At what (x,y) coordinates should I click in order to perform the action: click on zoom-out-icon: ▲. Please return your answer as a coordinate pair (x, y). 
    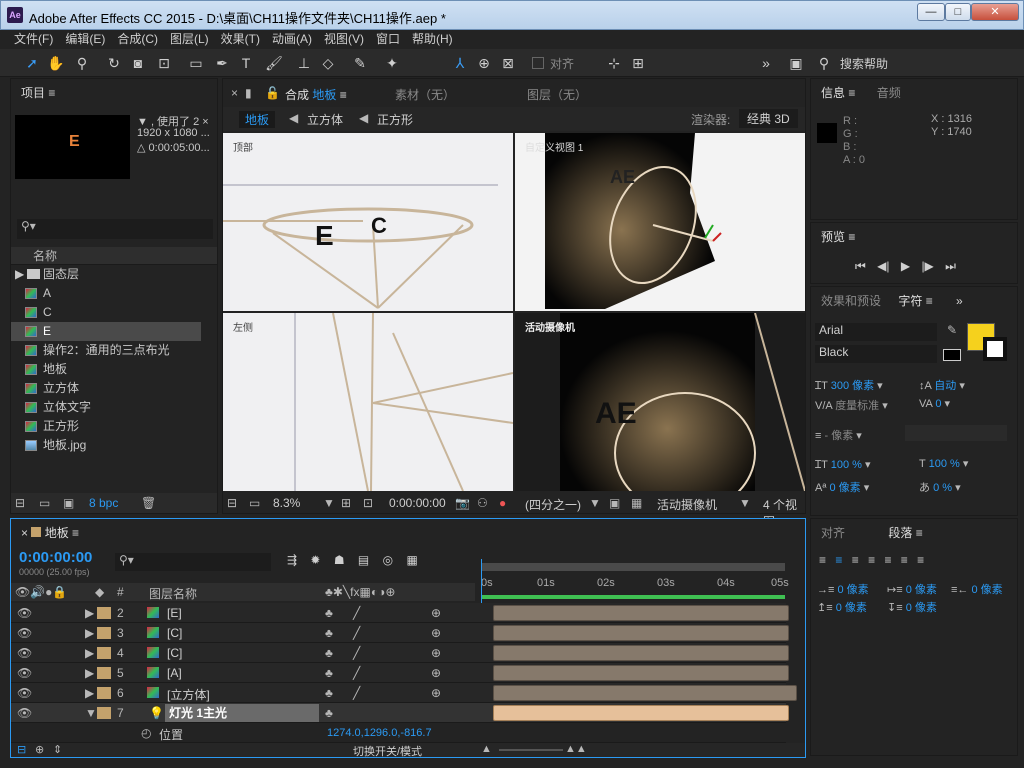
    Looking at the image, I should click on (486, 749).